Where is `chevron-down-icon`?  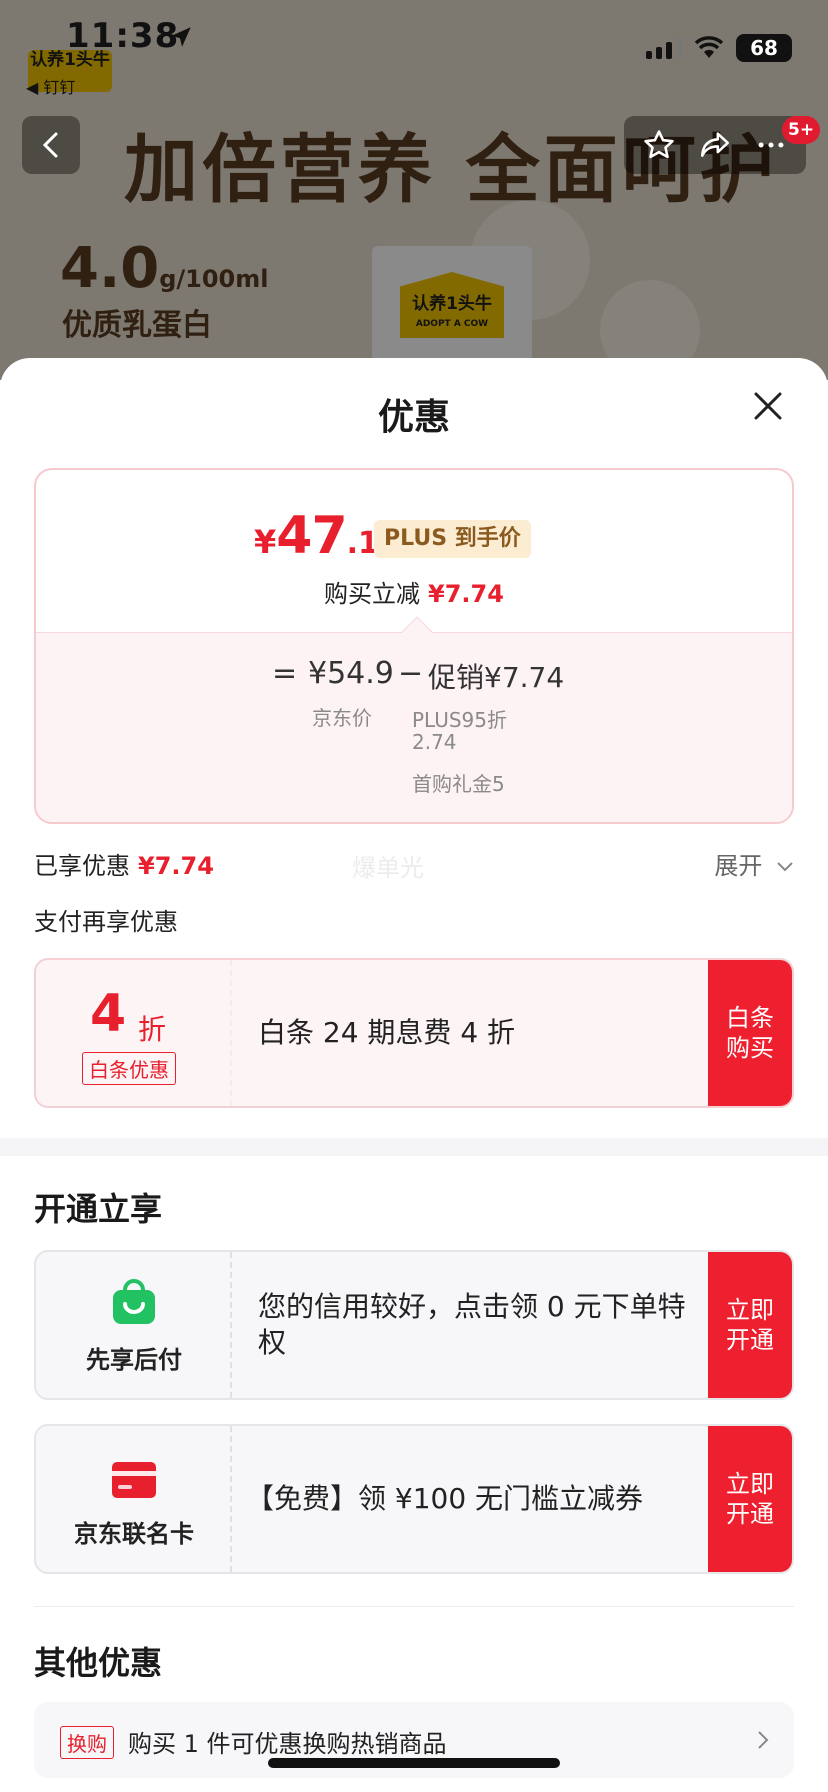
chevron-down-icon is located at coordinates (785, 867).